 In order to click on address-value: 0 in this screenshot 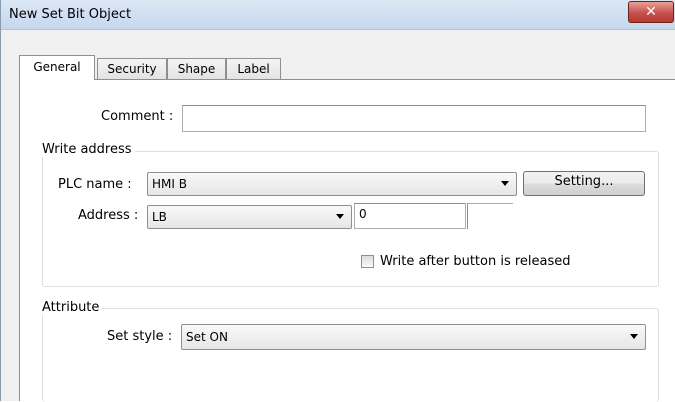, I will do `click(363, 214)`.